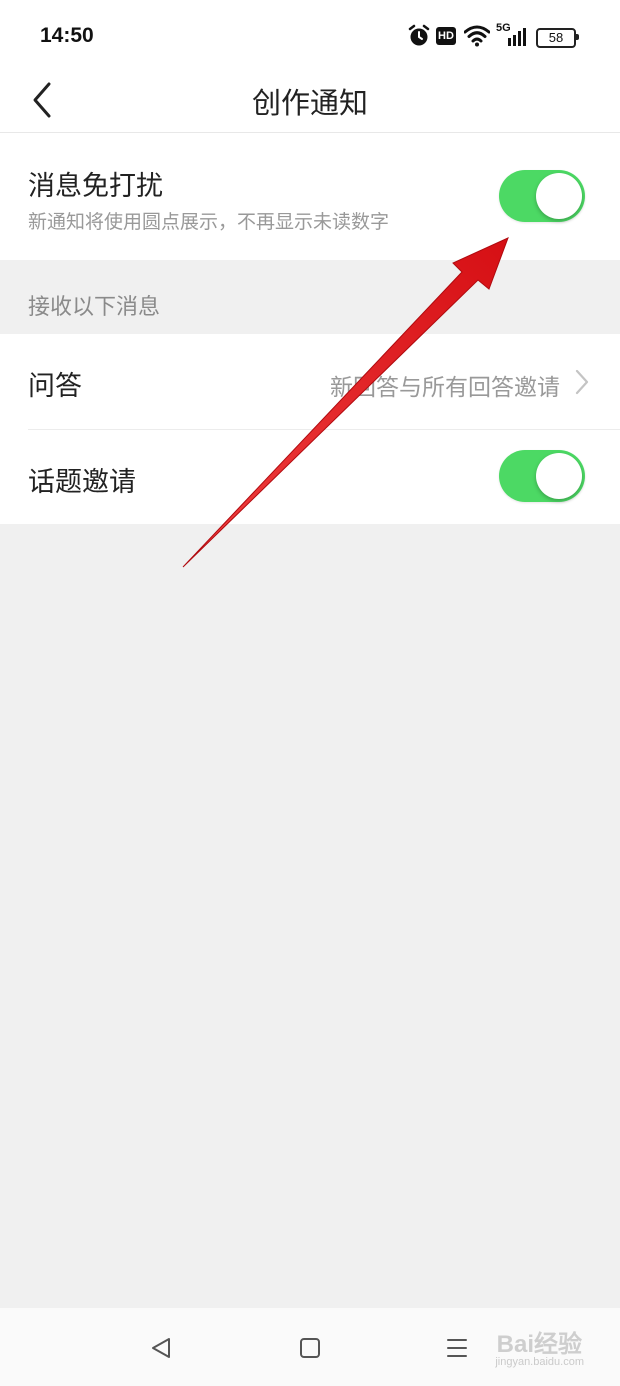  I want to click on nav-header: 创作通知, so click(310, 102).